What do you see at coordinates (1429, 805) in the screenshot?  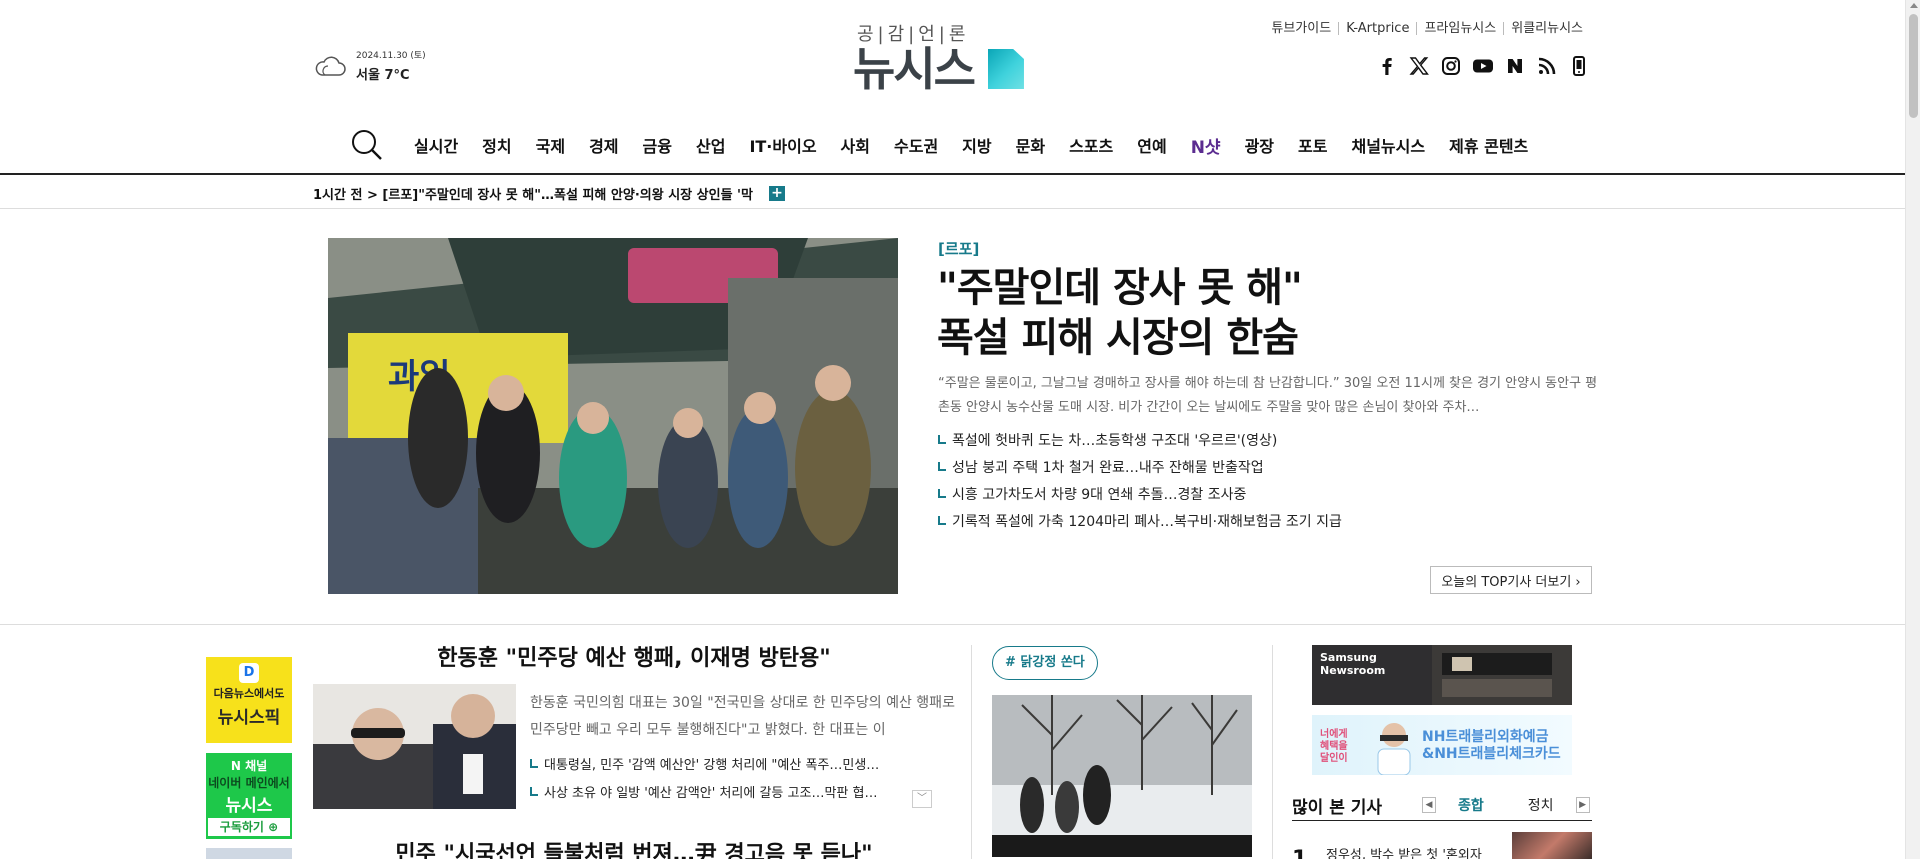 I see `chevron-left-icon: ◀` at bounding box center [1429, 805].